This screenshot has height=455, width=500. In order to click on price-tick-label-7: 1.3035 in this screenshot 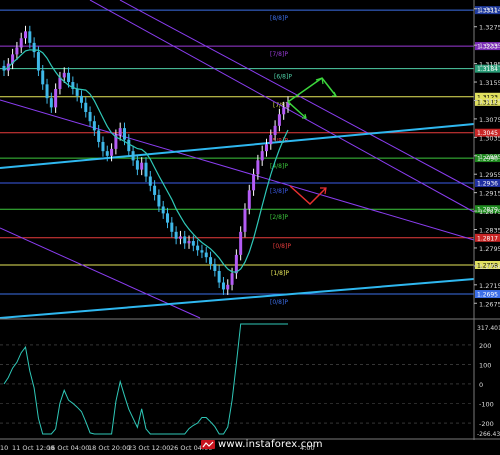, I will do `click(489, 138)`.